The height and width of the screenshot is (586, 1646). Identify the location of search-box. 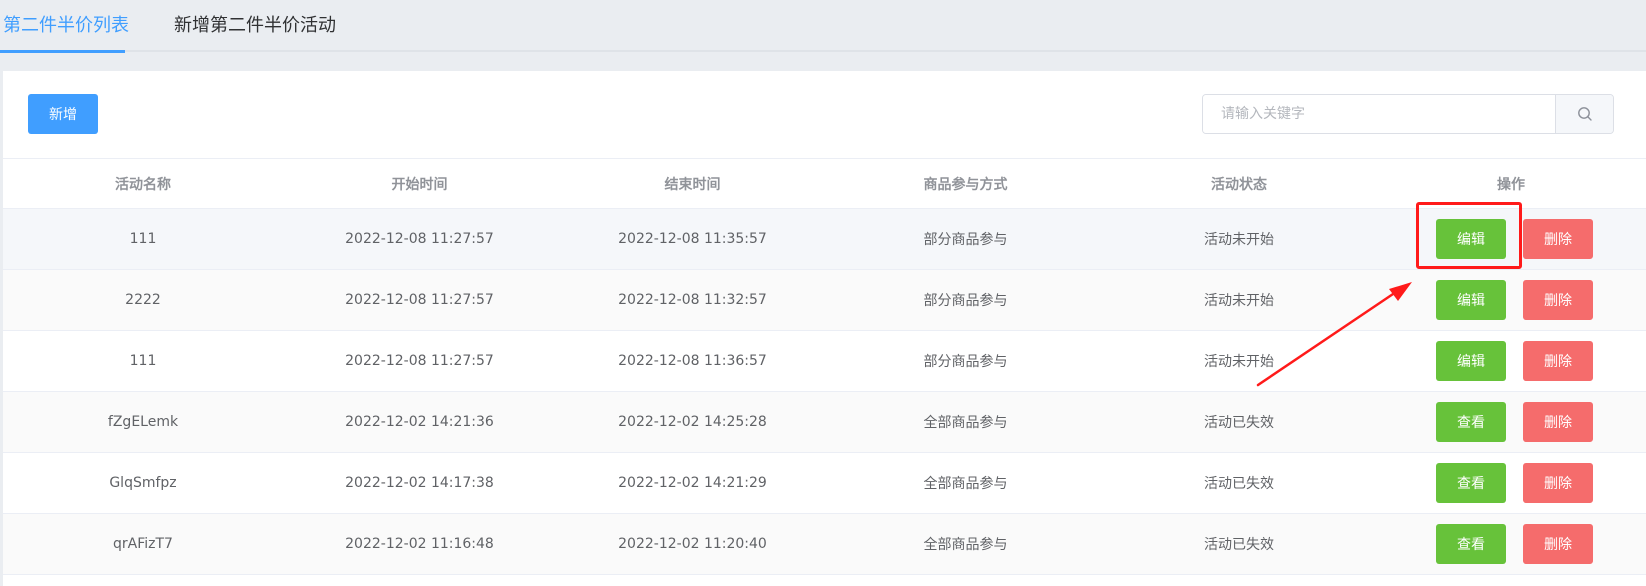
(1408, 114).